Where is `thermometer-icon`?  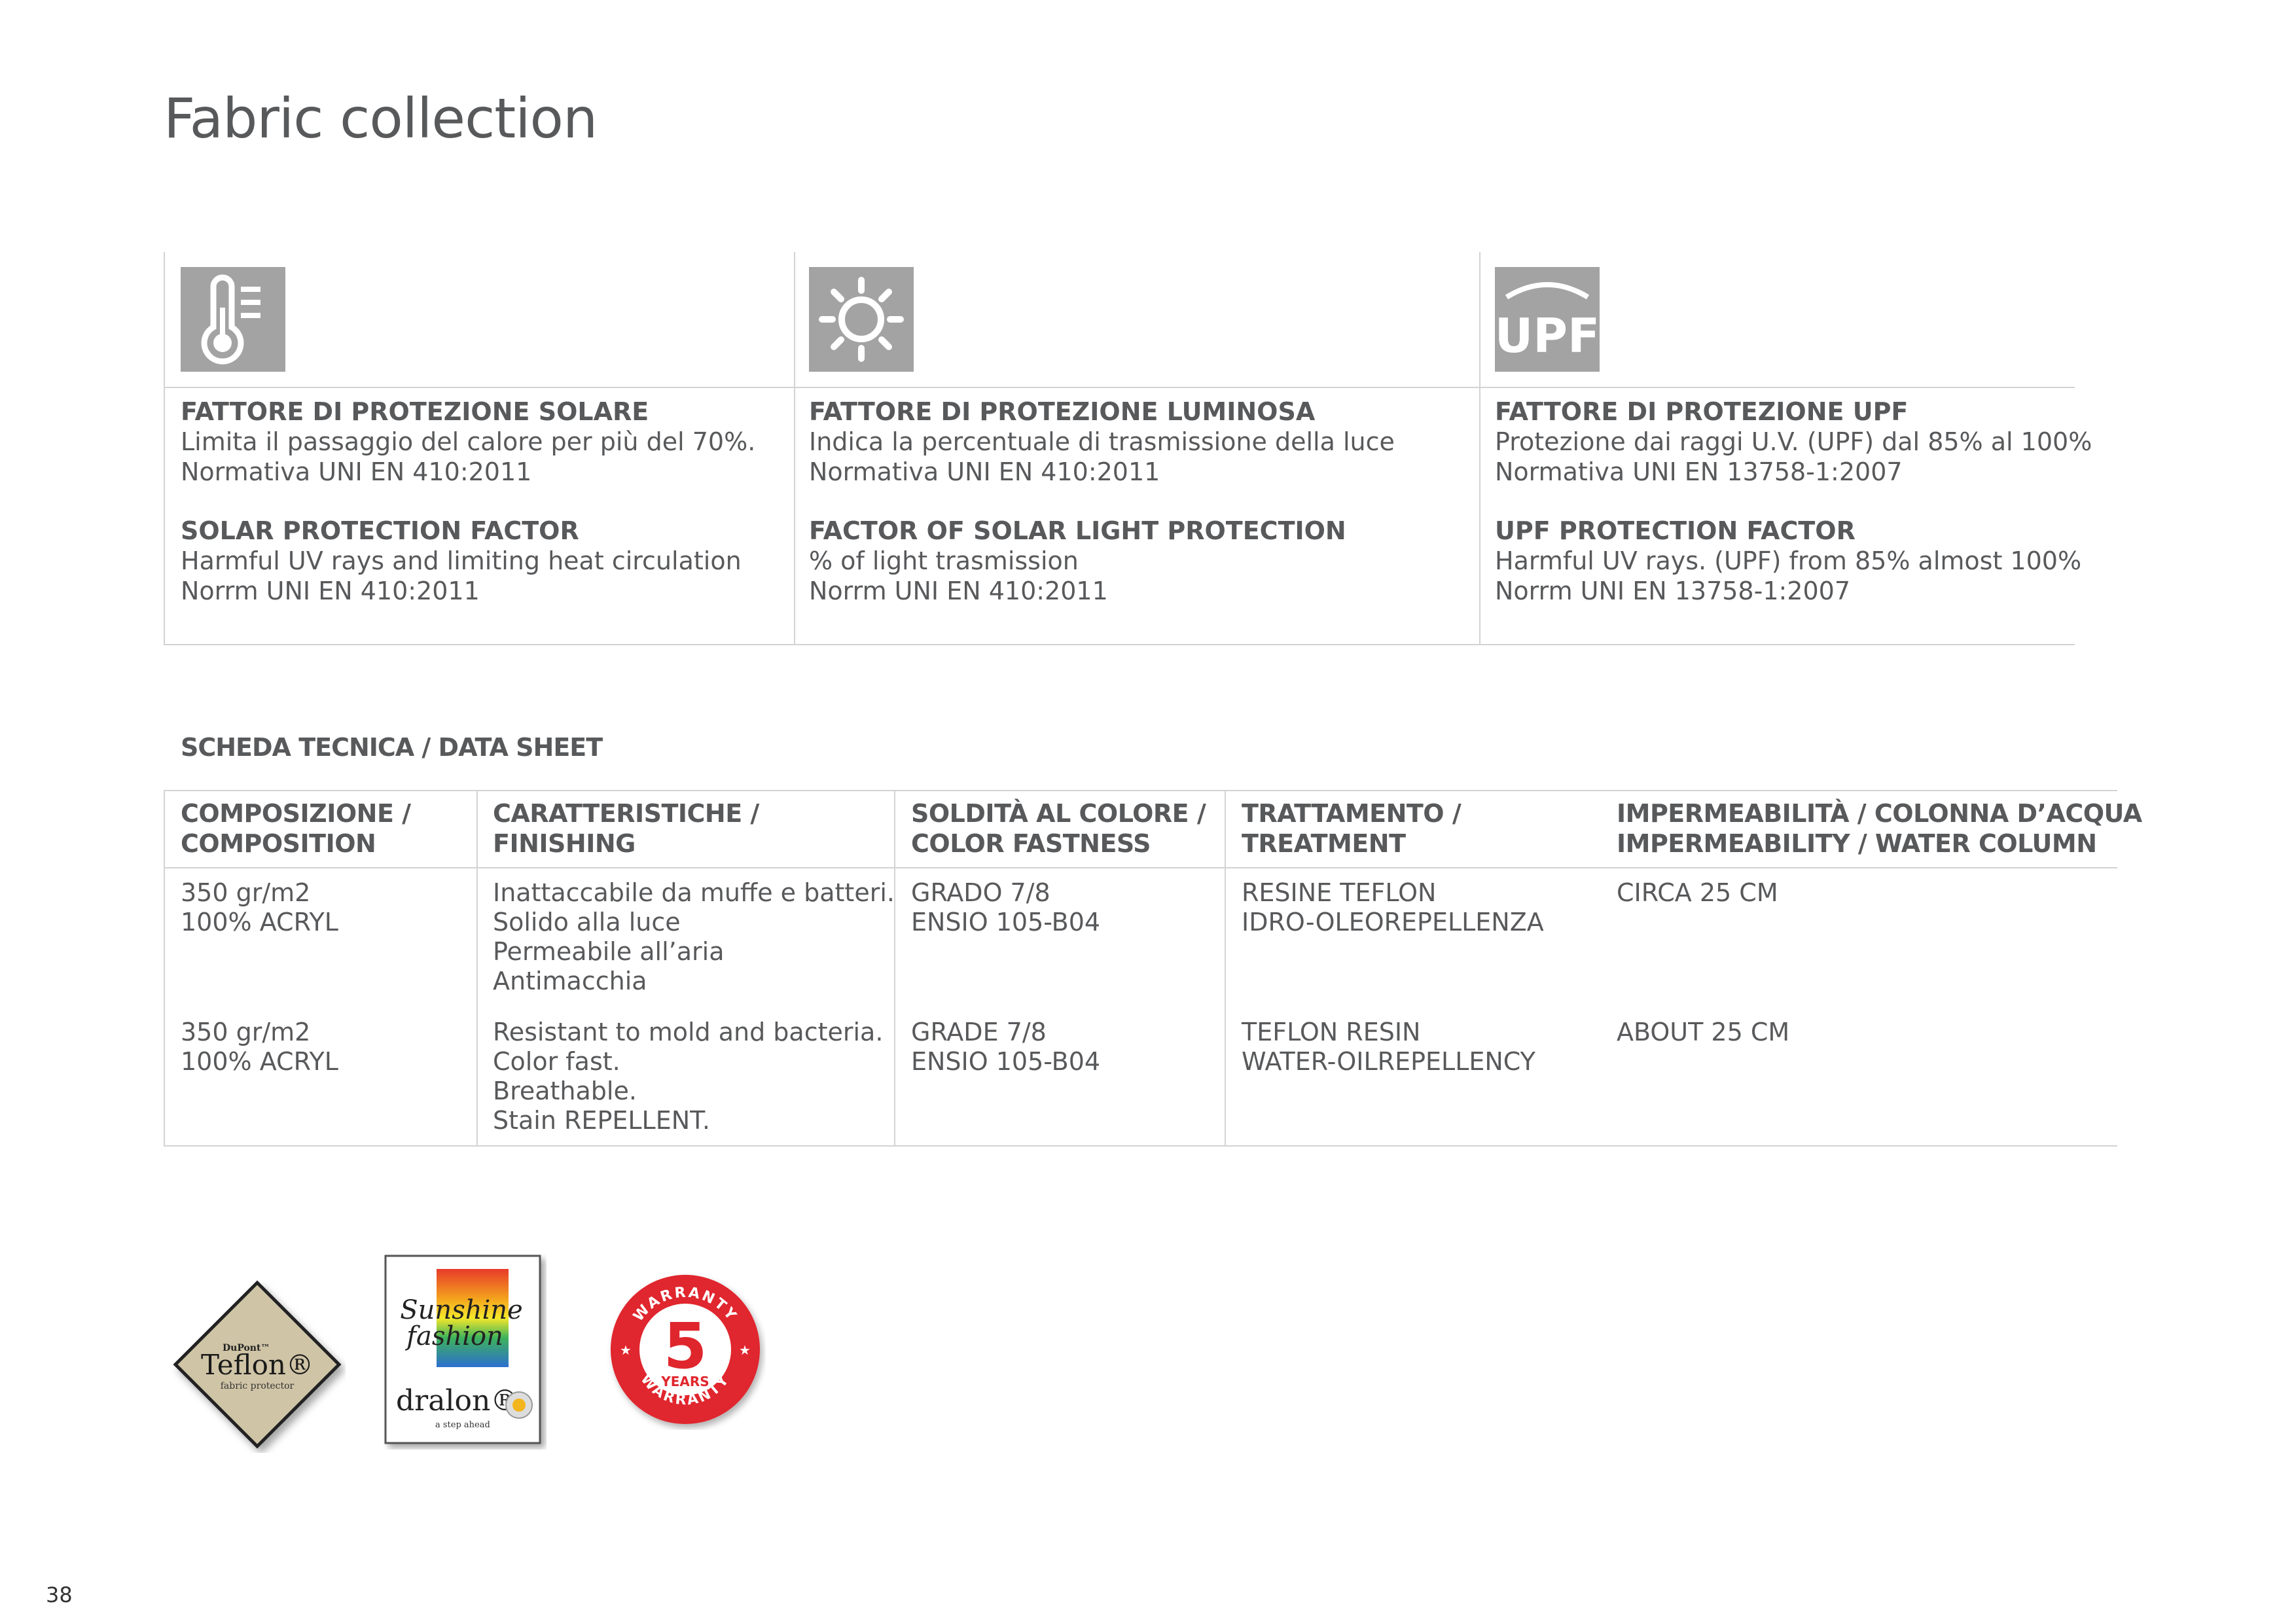 thermometer-icon is located at coordinates (233, 319).